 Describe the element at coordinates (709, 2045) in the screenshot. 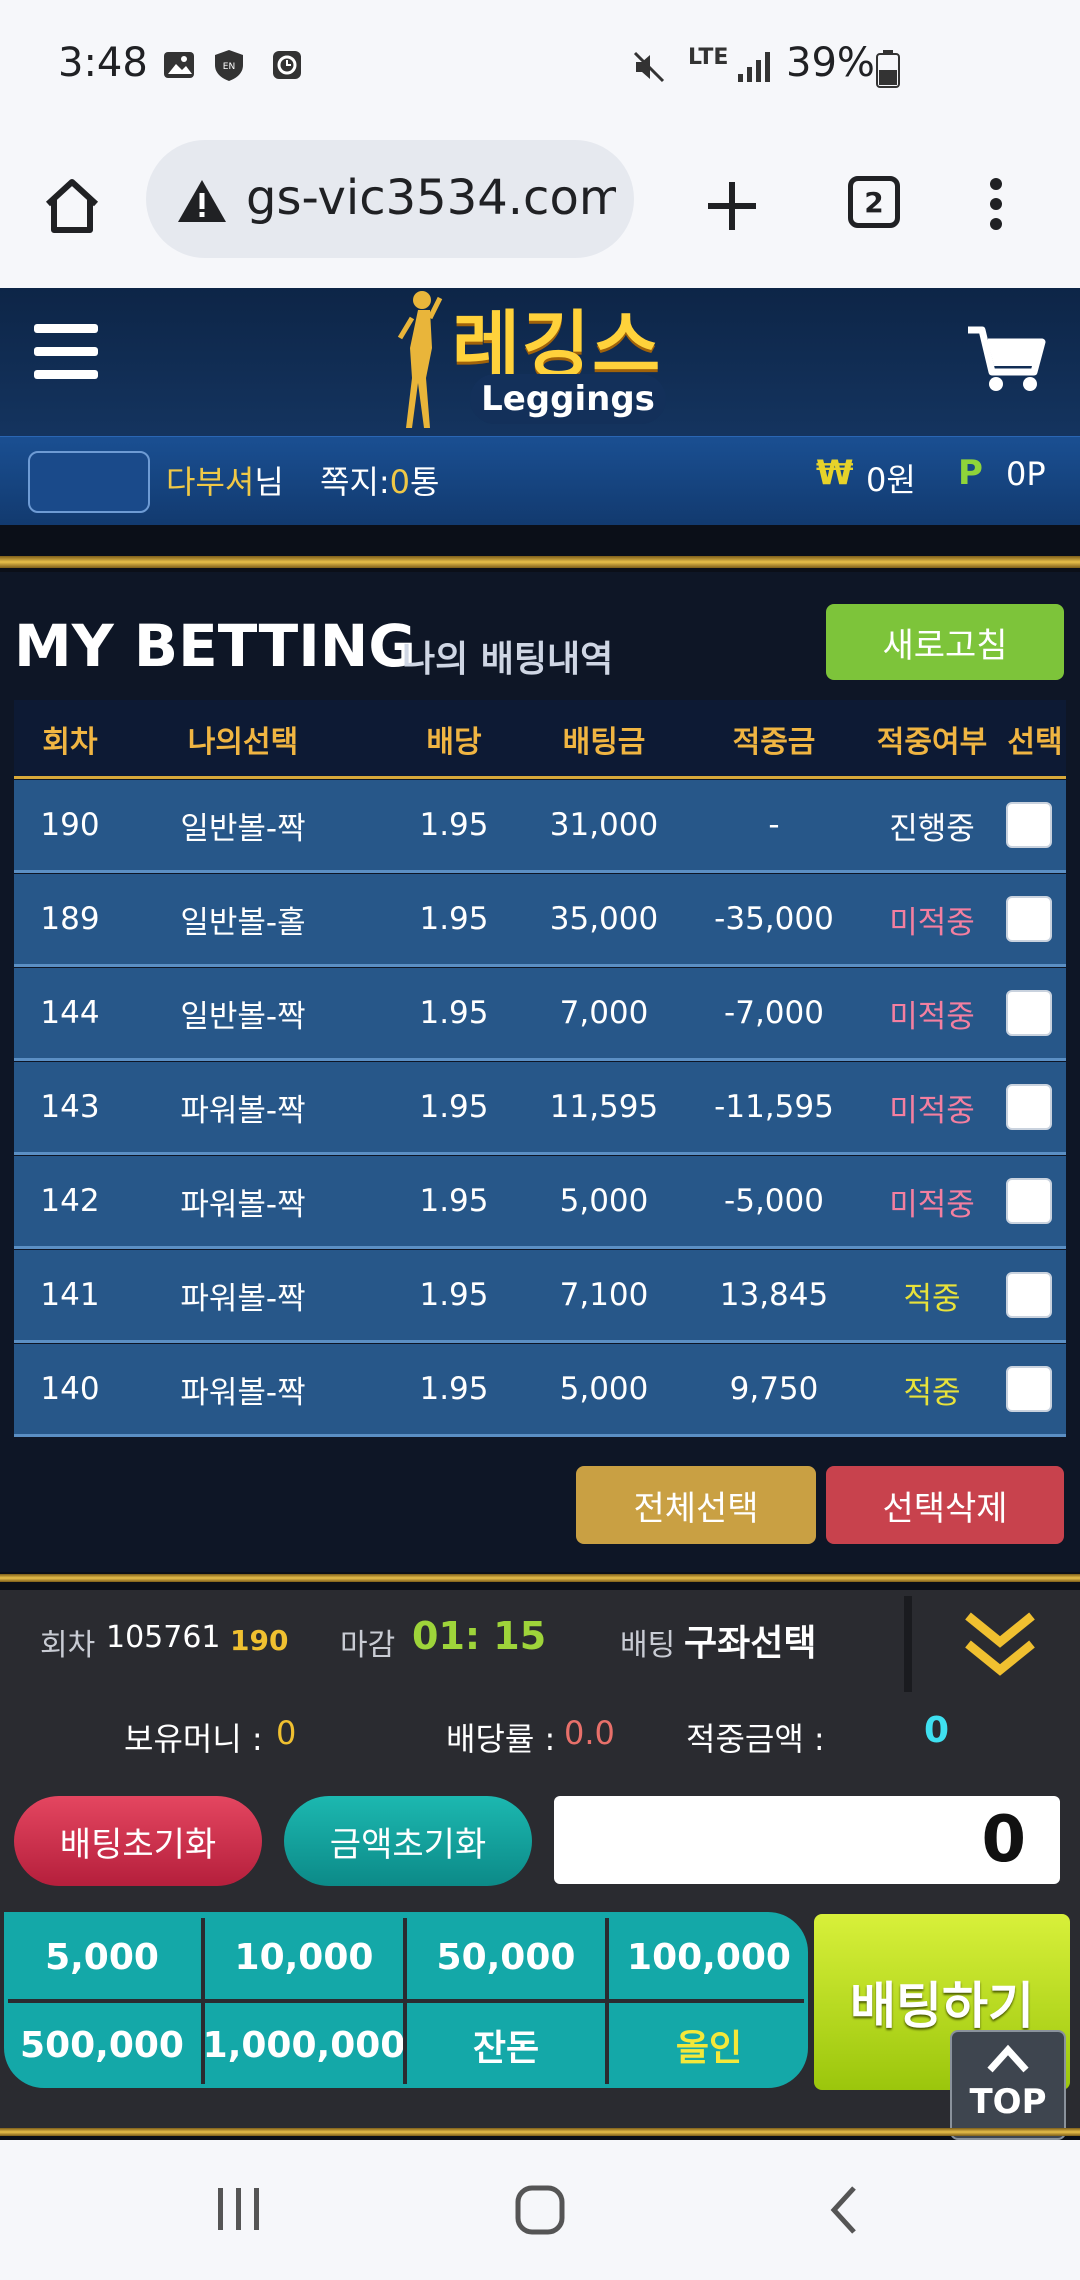

I see `all-in-button: 올인` at that location.